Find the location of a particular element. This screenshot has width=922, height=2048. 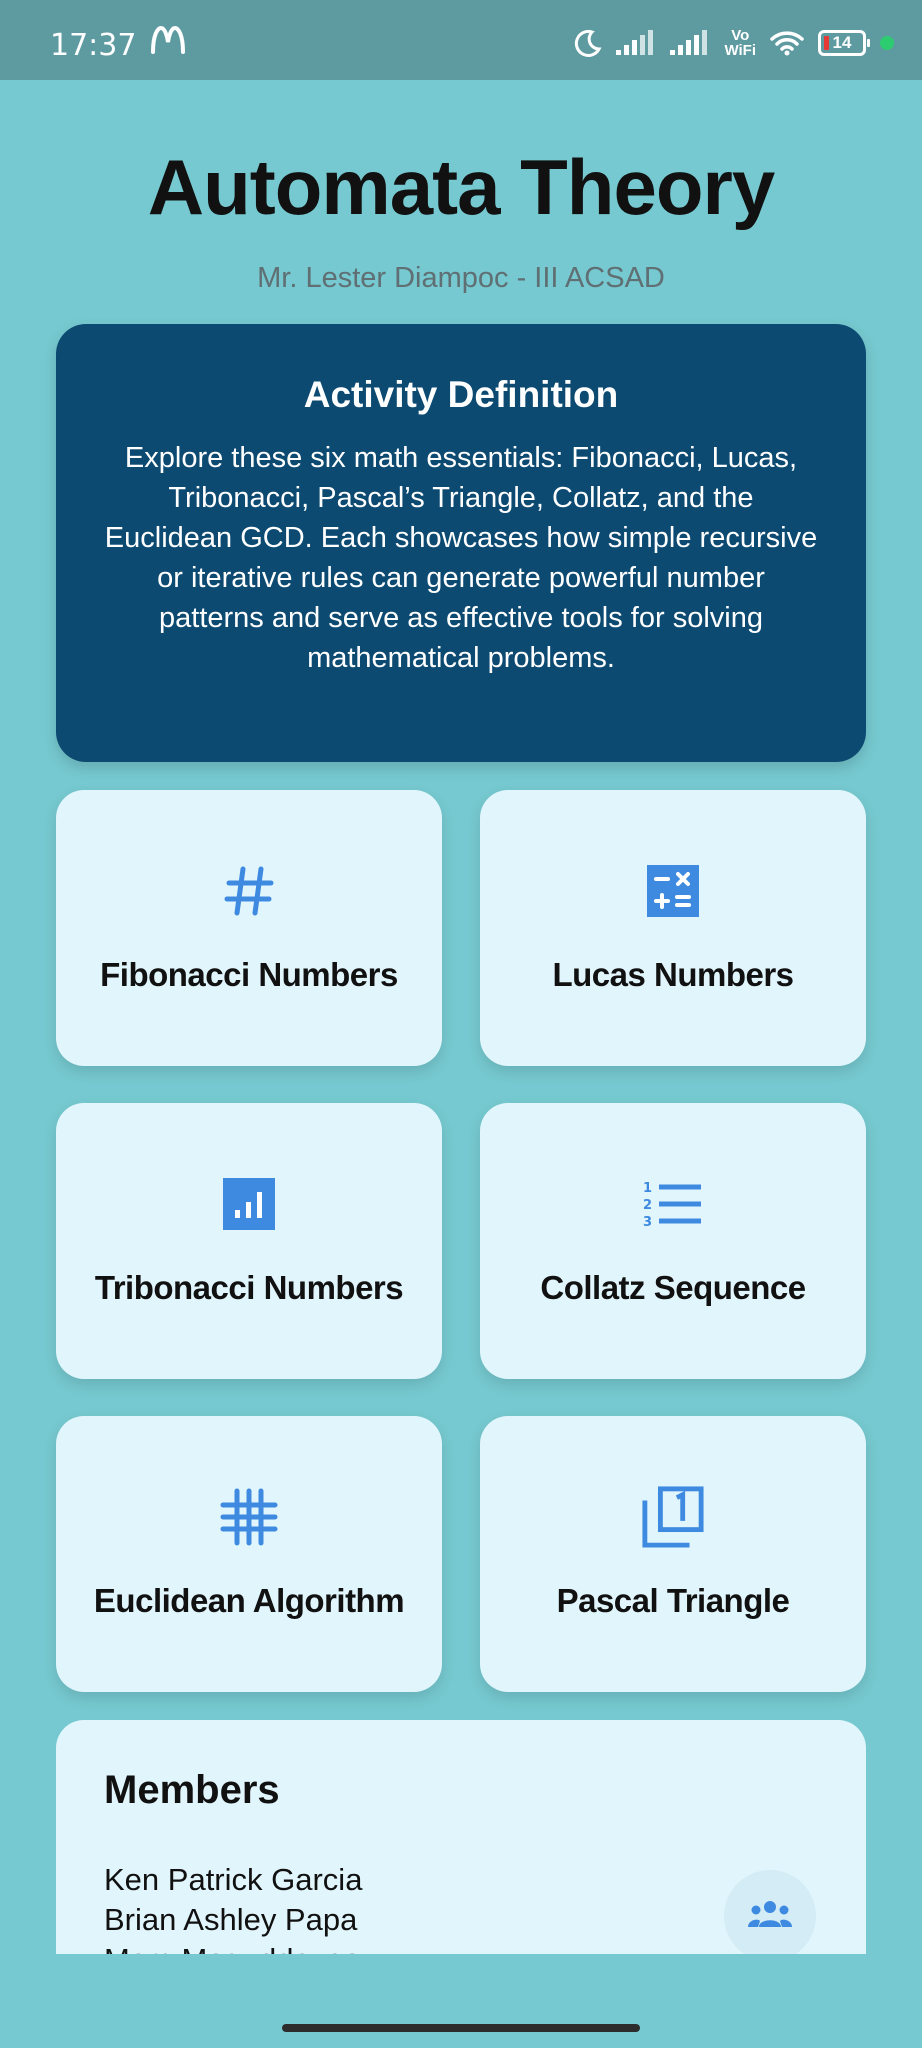

signal-1-icon is located at coordinates (636, 43).